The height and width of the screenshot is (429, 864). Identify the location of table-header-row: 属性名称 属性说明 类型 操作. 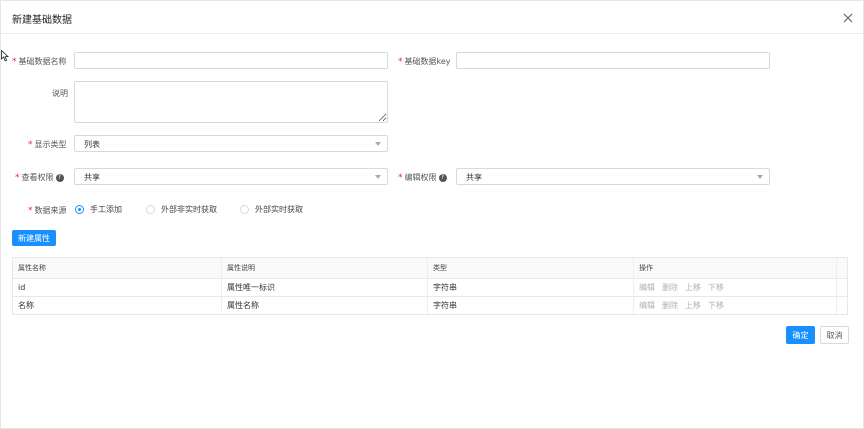
(430, 268).